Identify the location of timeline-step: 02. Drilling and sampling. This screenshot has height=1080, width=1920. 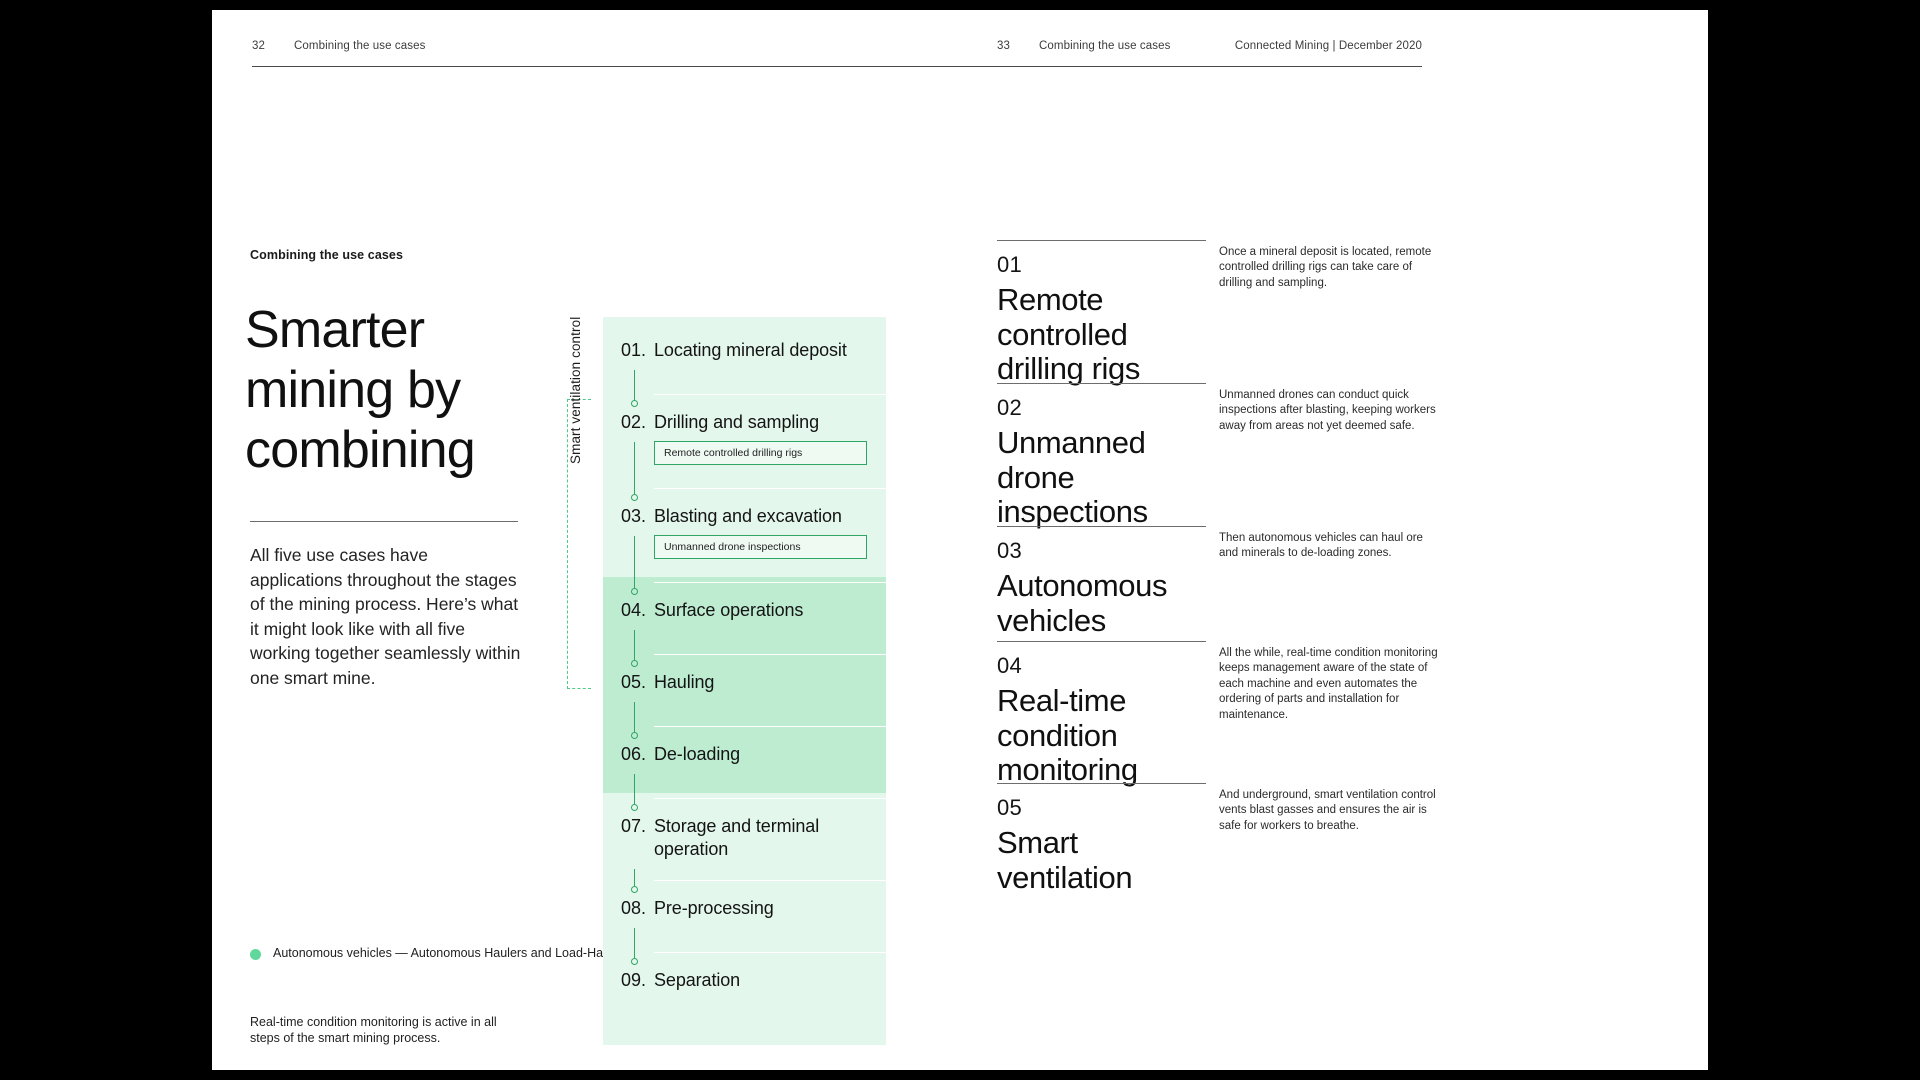
(744, 422).